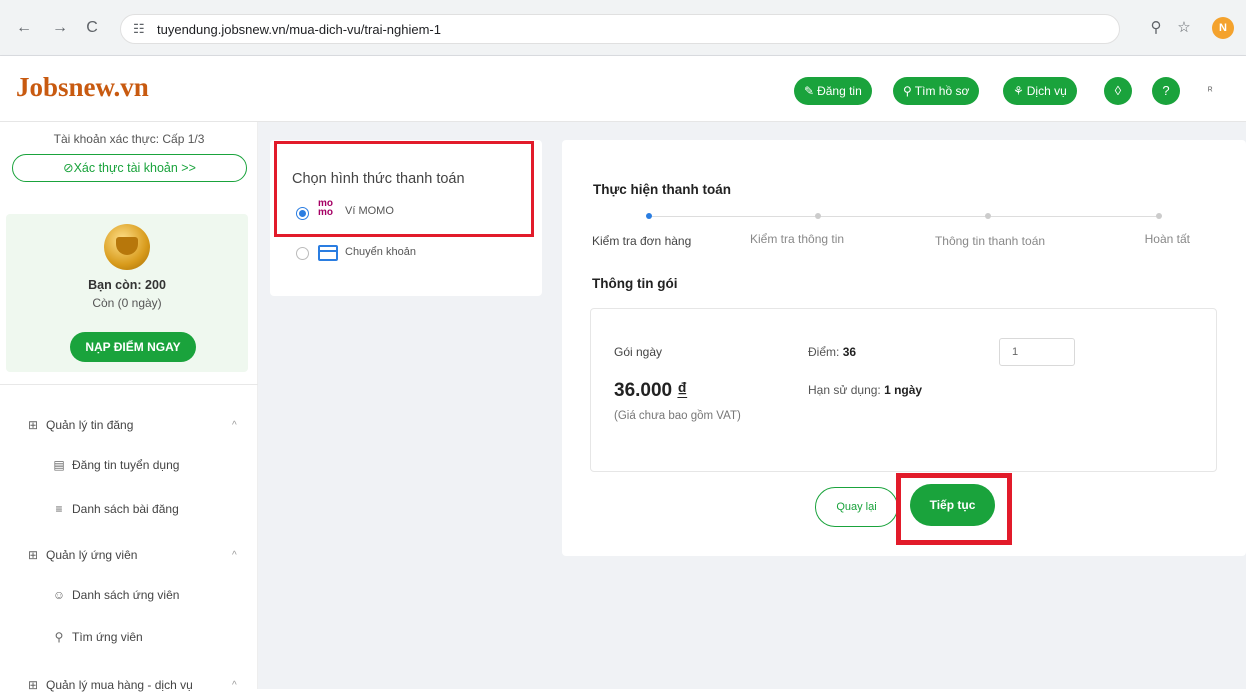  Describe the element at coordinates (1210, 91) in the screenshot. I see `user-menu-icon: ᴿ` at that location.